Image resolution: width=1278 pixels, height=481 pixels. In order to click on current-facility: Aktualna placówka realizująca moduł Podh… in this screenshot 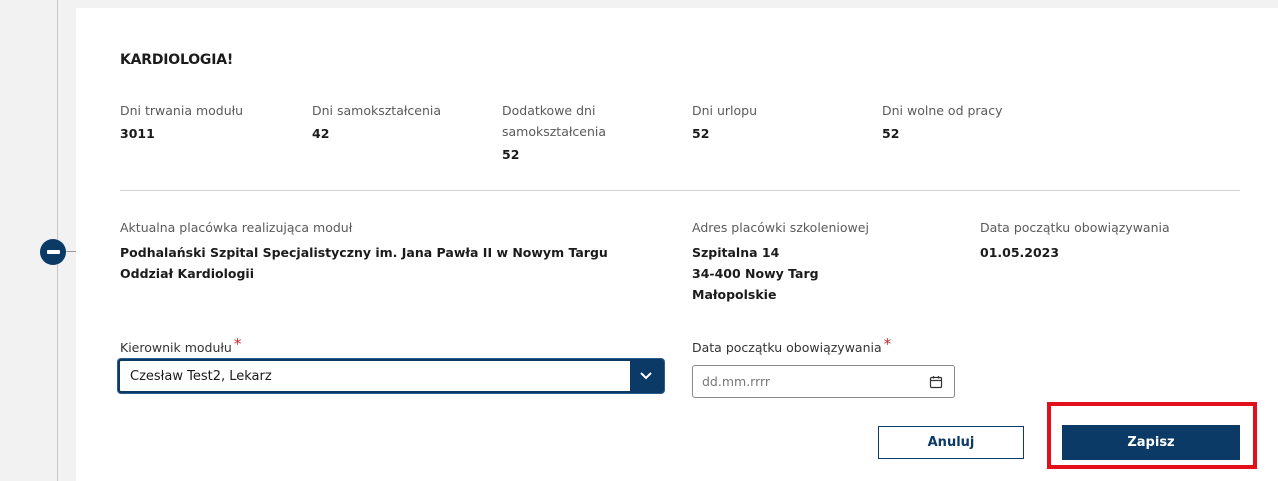, I will do `click(364, 252)`.